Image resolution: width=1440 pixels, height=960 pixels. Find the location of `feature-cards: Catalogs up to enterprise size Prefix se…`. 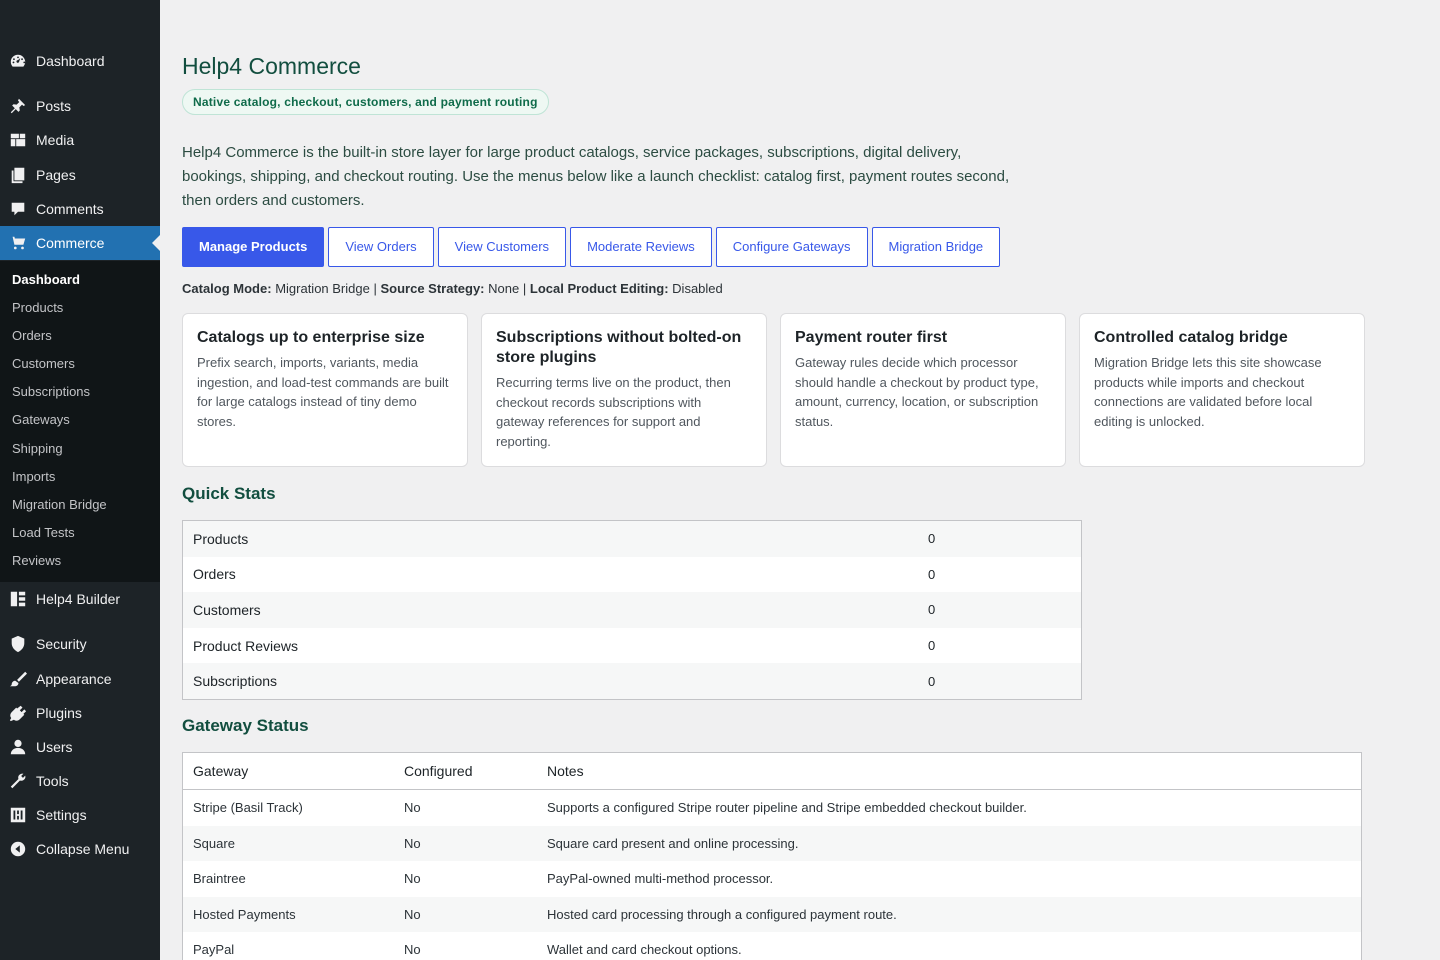

feature-cards: Catalogs up to enterprise size Prefix se… is located at coordinates (773, 390).